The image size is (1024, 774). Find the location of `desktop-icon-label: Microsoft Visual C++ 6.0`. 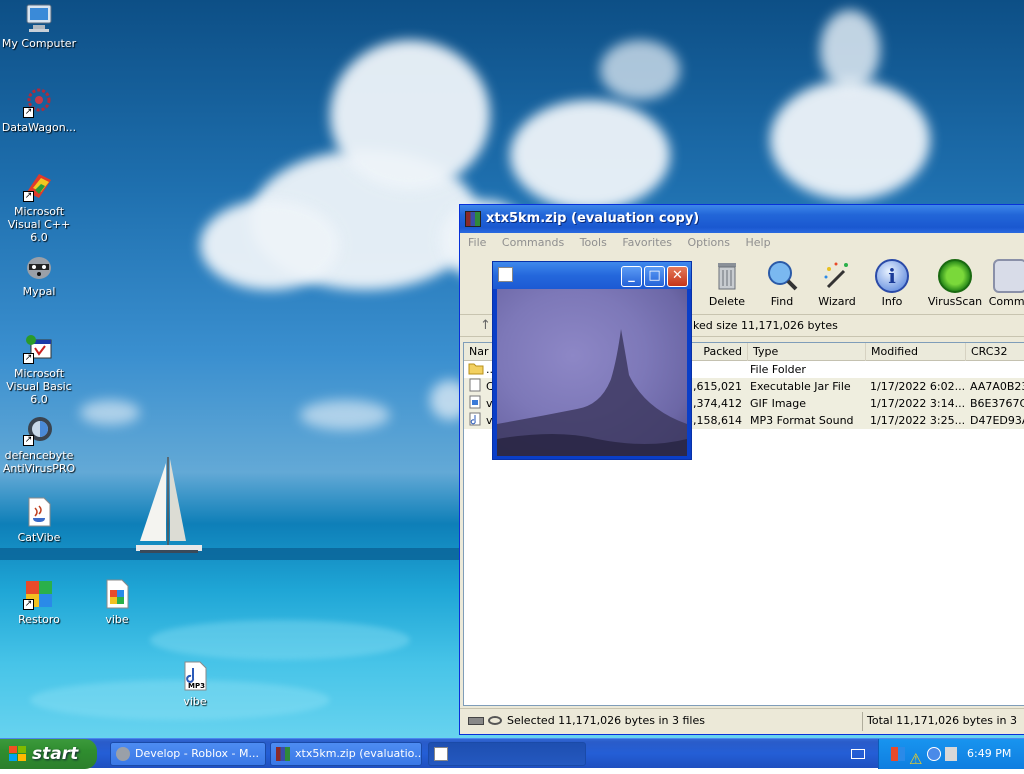

desktop-icon-label: Microsoft Visual C++ 6.0 is located at coordinates (39, 224).